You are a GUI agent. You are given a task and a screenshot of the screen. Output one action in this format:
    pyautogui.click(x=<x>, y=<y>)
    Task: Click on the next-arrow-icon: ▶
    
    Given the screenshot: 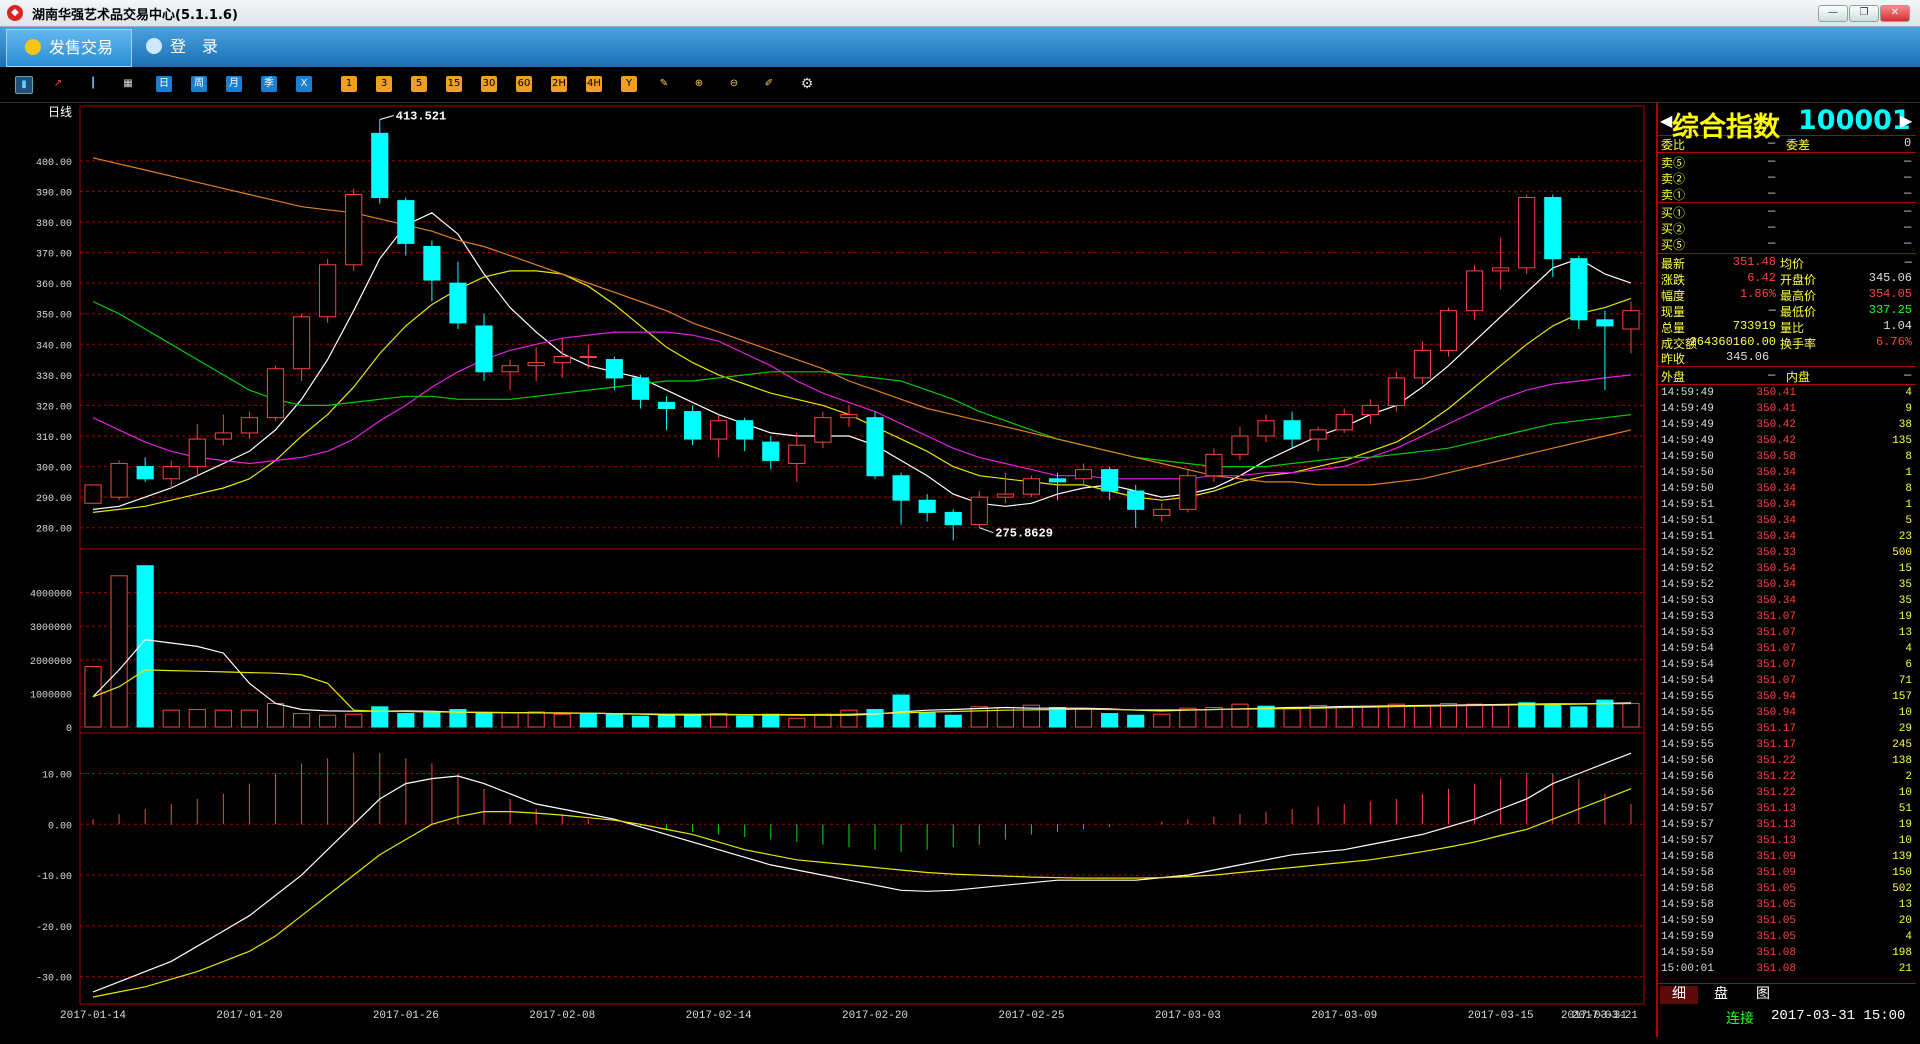 What is the action you would take?
    pyautogui.click(x=1906, y=121)
    